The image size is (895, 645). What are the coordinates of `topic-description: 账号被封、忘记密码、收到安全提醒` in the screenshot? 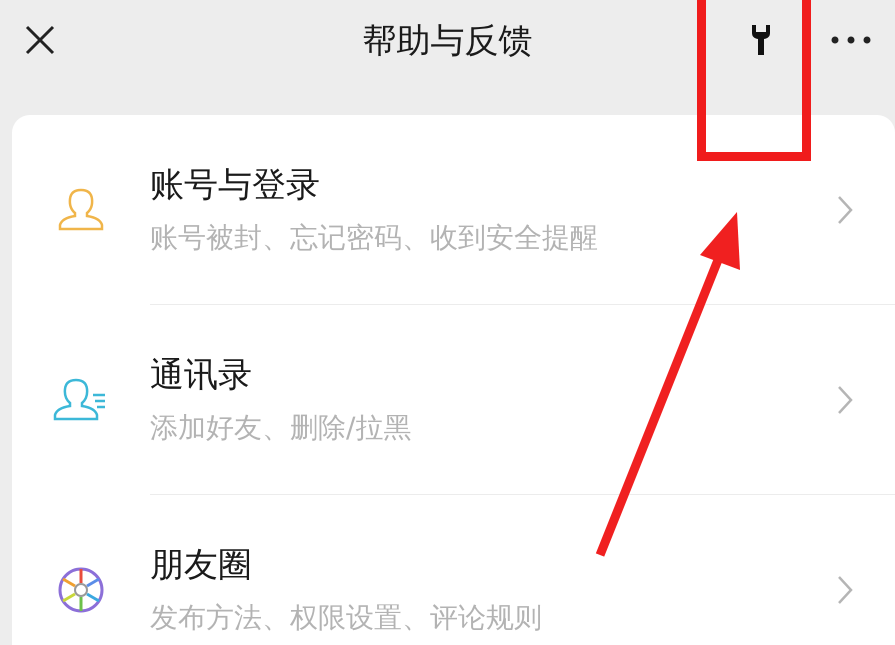 It's located at (374, 238).